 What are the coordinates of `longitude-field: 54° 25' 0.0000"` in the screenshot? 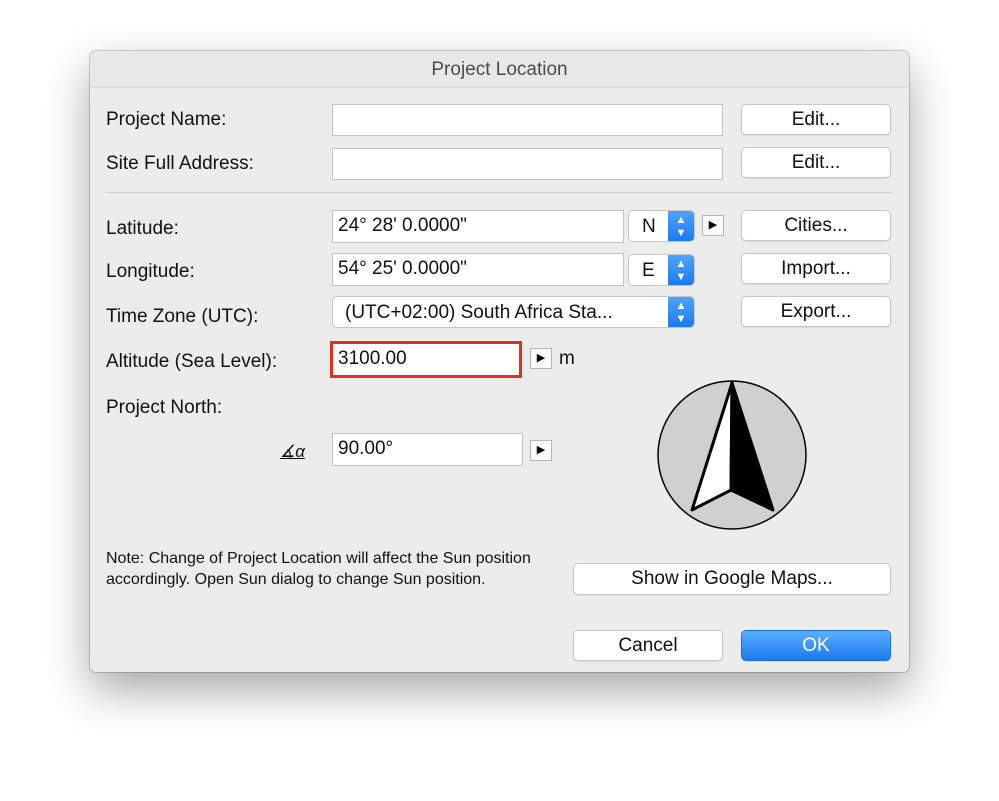 It's located at (478, 269).